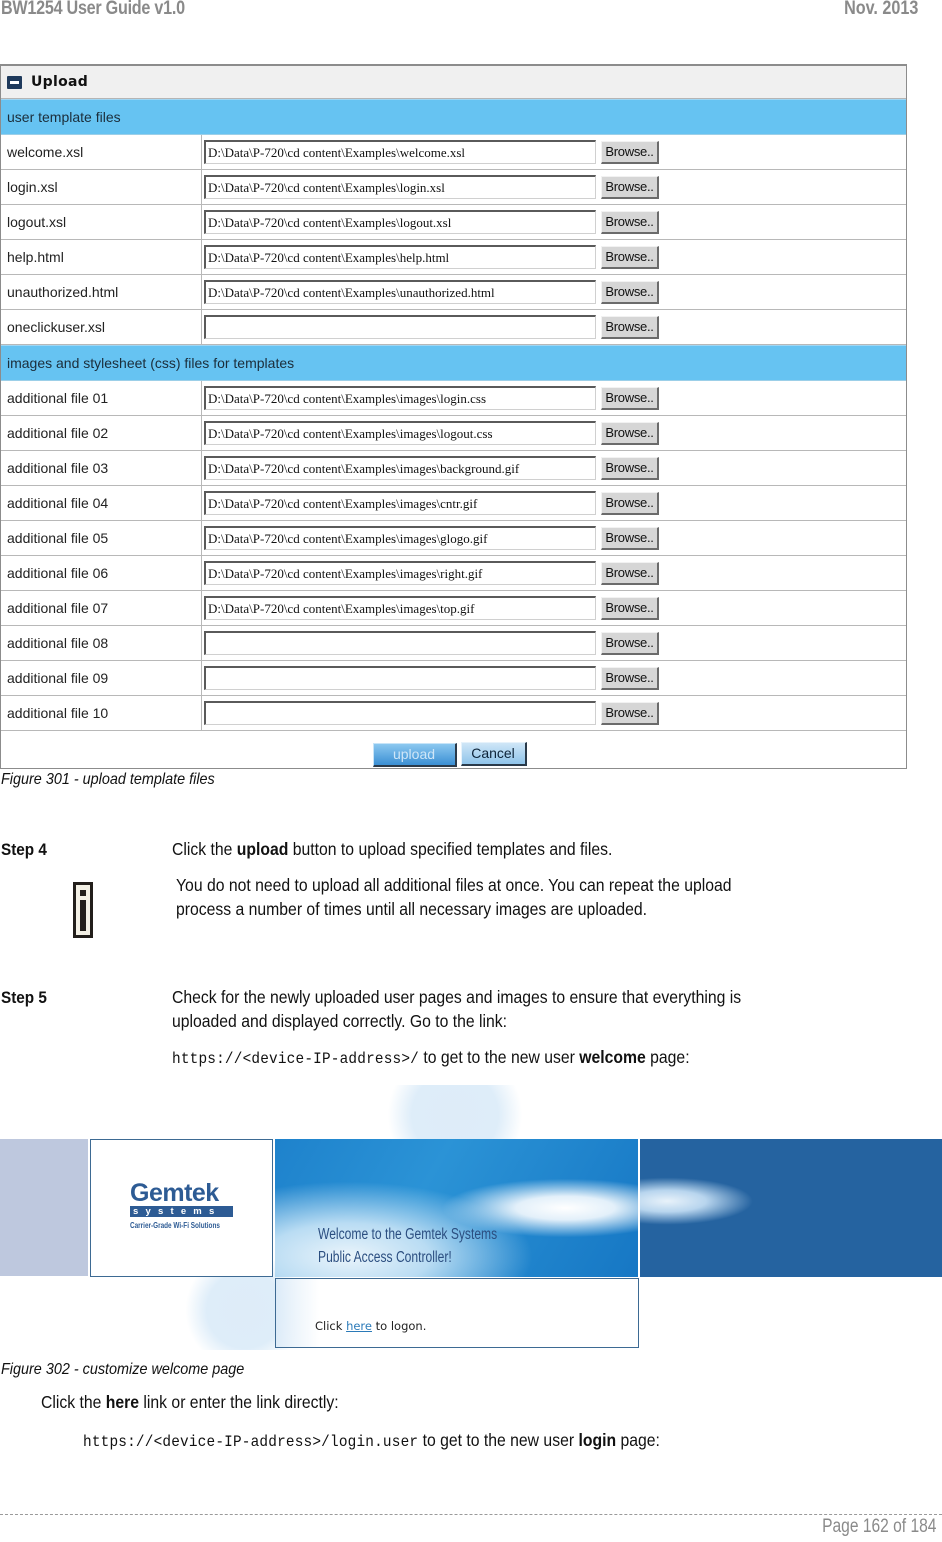 The image size is (942, 1542). I want to click on logon-panel: Click here to logon., so click(457, 1313).